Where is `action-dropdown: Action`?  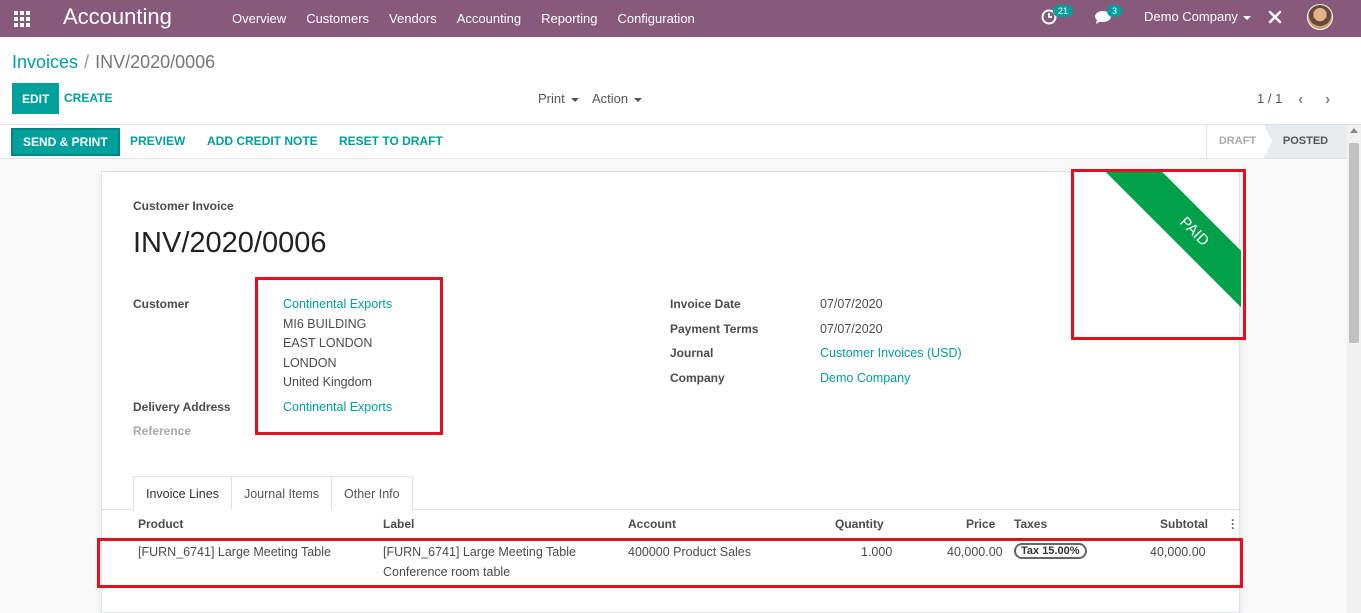
action-dropdown: Action is located at coordinates (617, 98).